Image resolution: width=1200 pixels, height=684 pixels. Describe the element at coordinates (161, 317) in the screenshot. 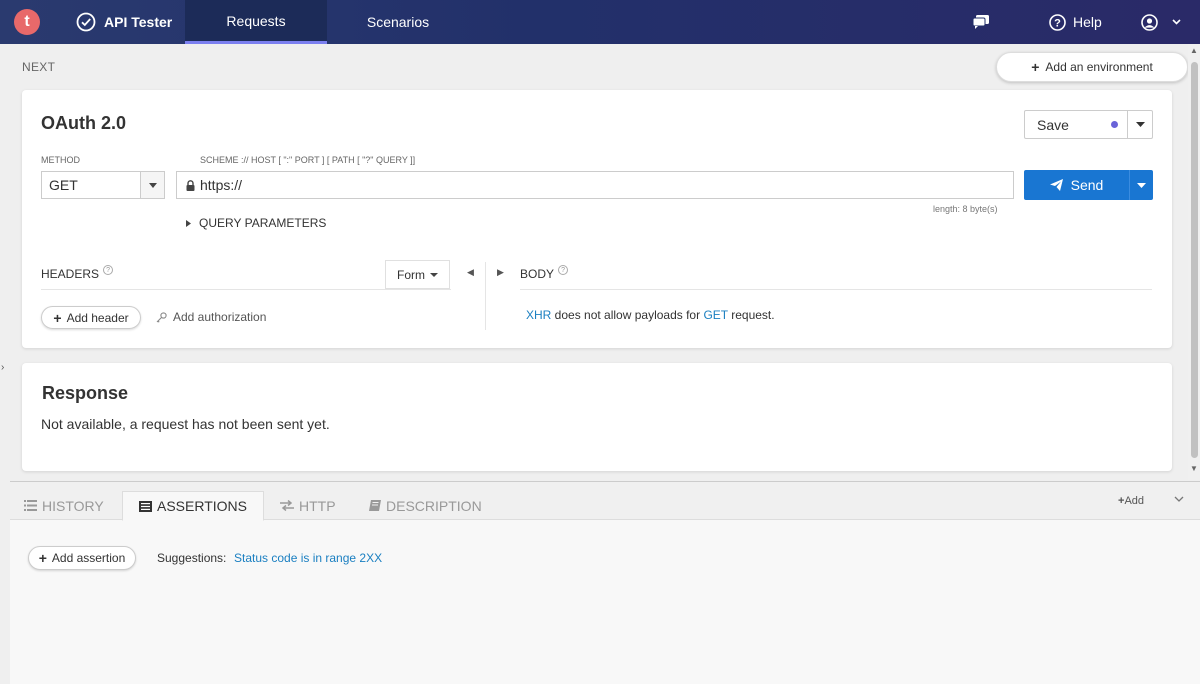

I see `key-icon` at that location.